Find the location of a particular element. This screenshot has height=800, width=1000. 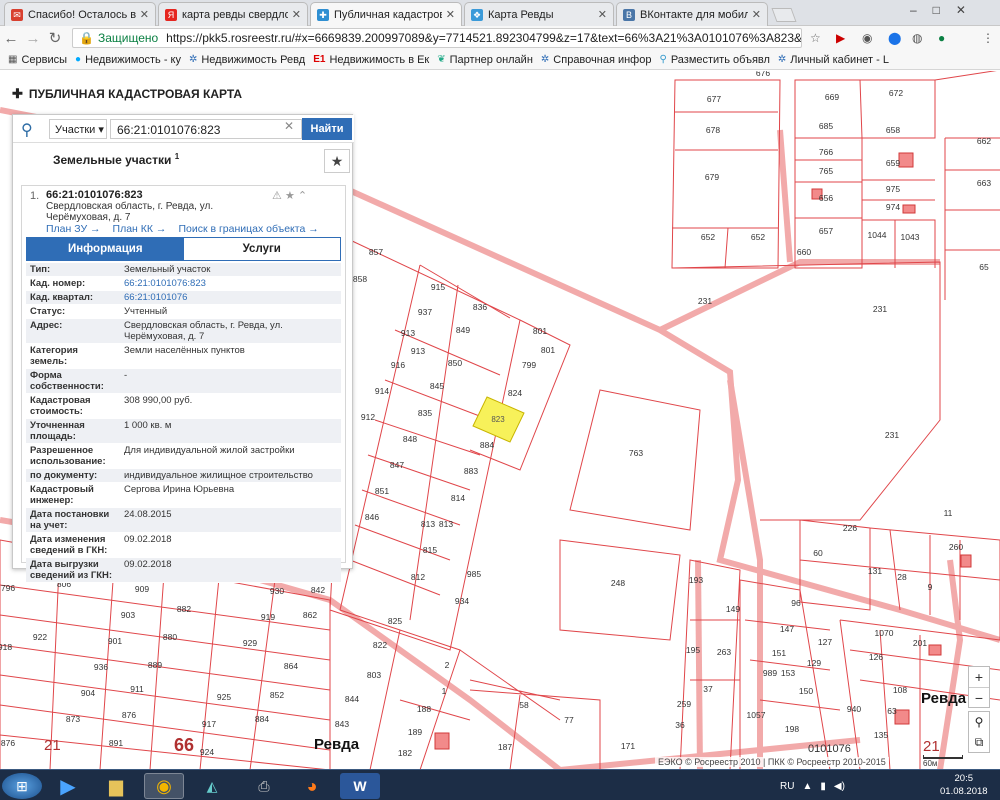

browser-tab-yandex: Я карта ревды свердловск ✕ is located at coordinates (233, 14).